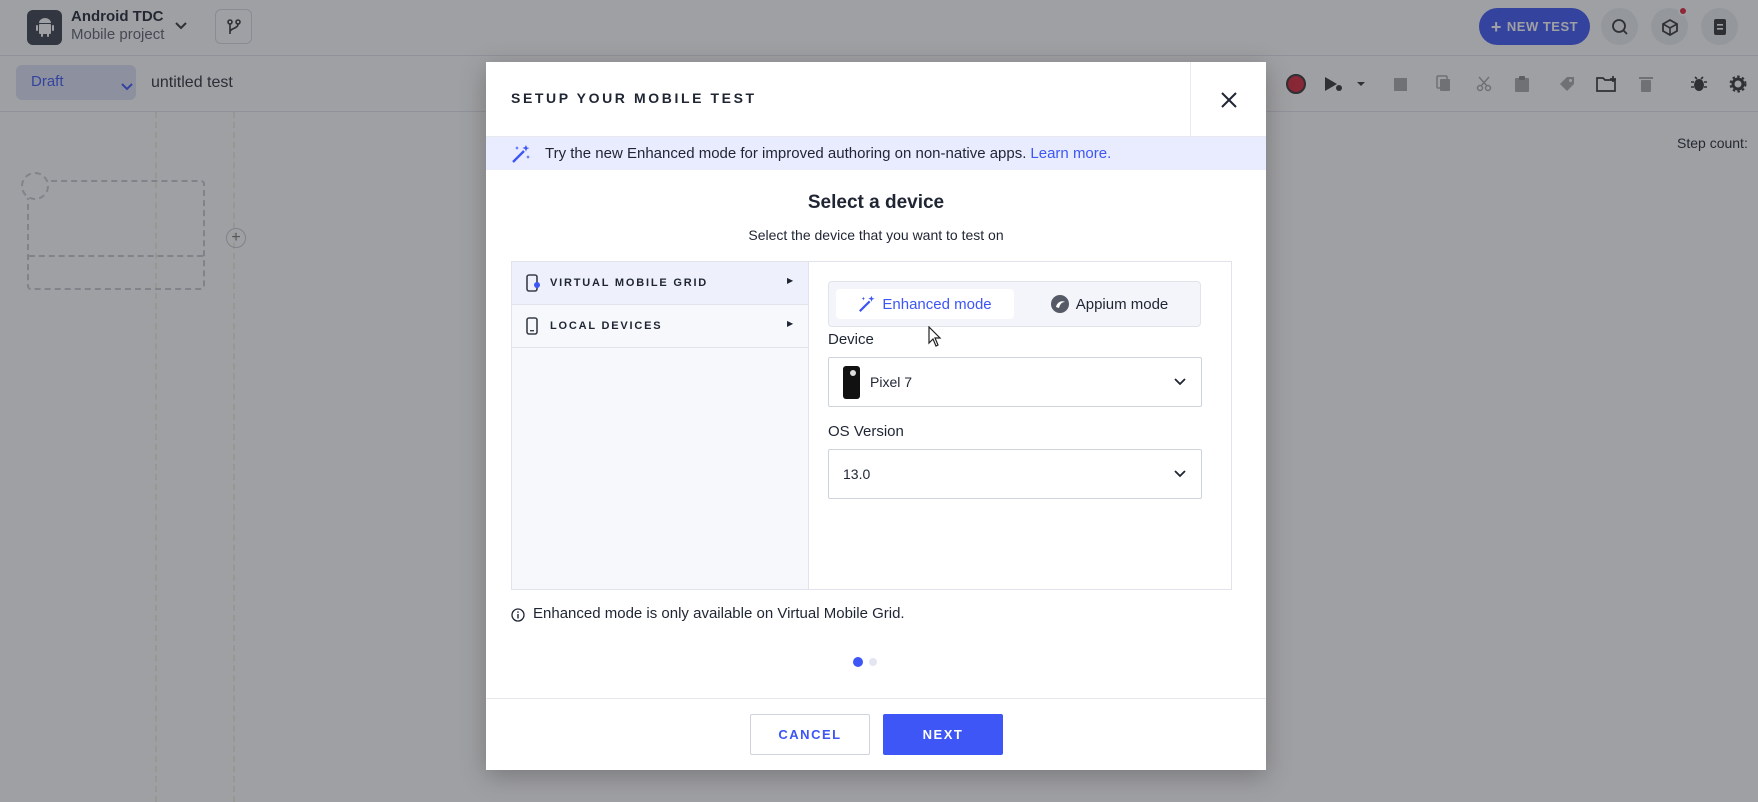 The width and height of the screenshot is (1758, 802). I want to click on select-device-heading: Select a device, so click(876, 202).